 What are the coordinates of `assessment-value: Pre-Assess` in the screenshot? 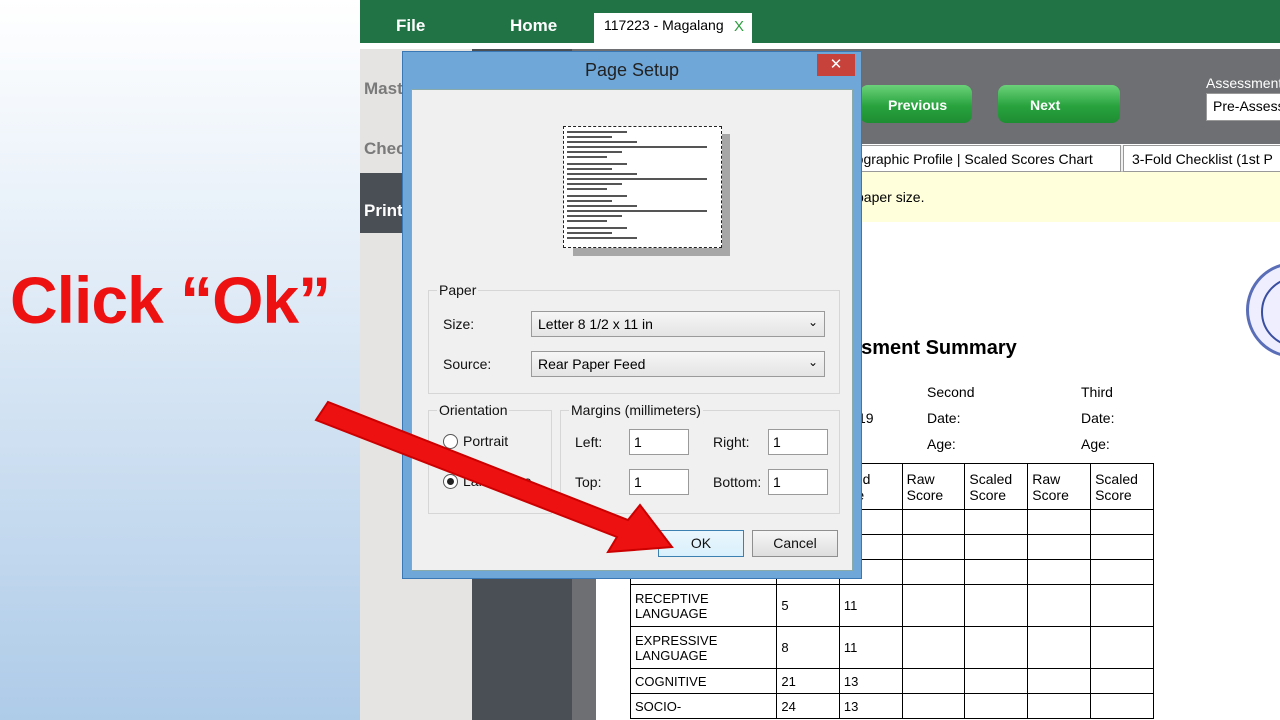 It's located at (1246, 106).